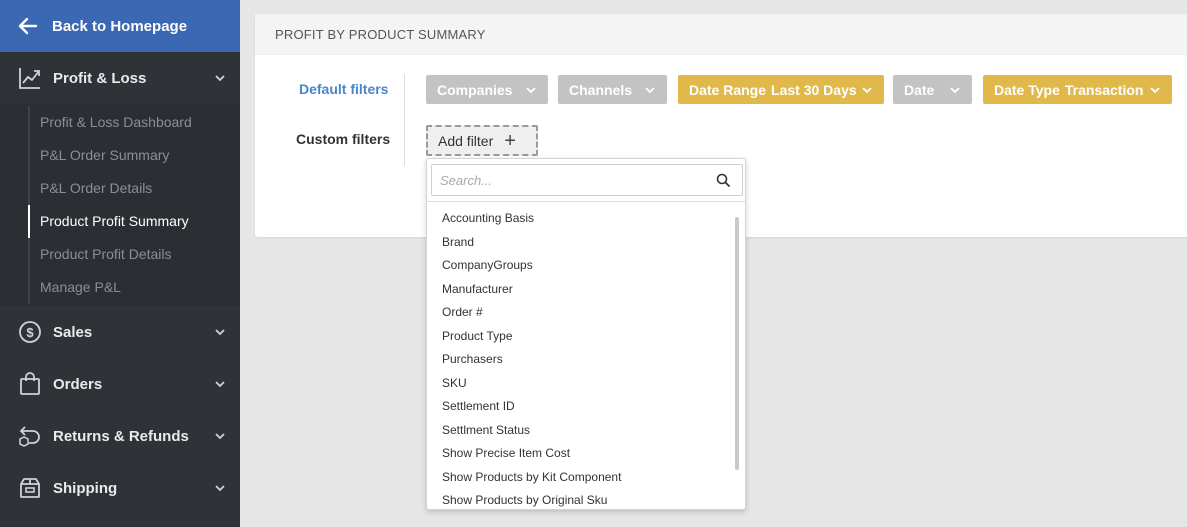 The image size is (1187, 527). I want to click on list-item: Purchasers, so click(582, 360).